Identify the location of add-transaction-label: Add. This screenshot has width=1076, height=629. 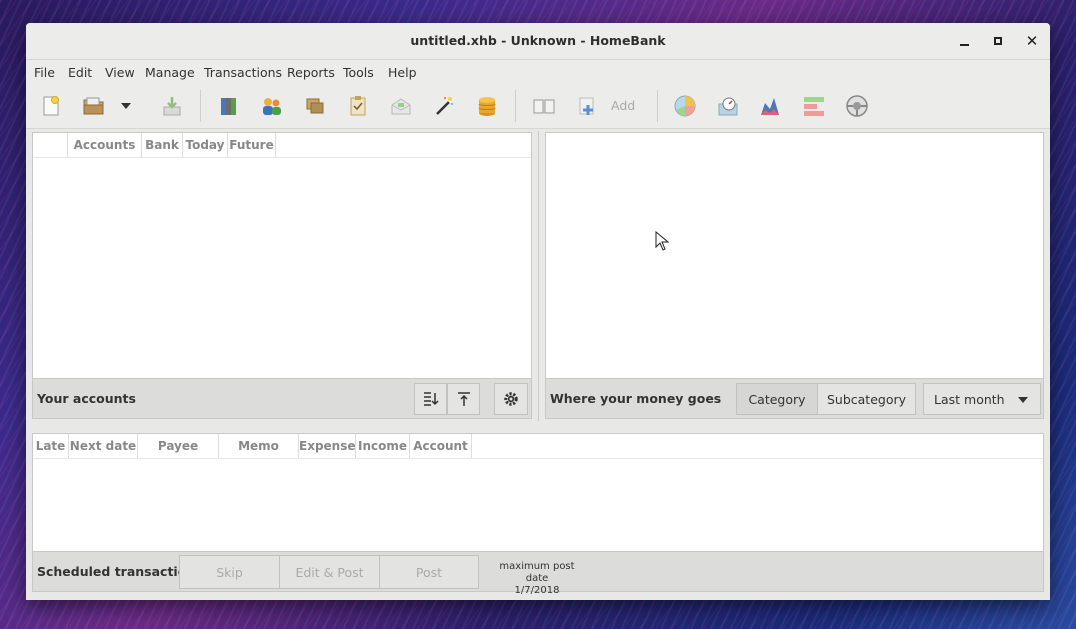
(623, 105).